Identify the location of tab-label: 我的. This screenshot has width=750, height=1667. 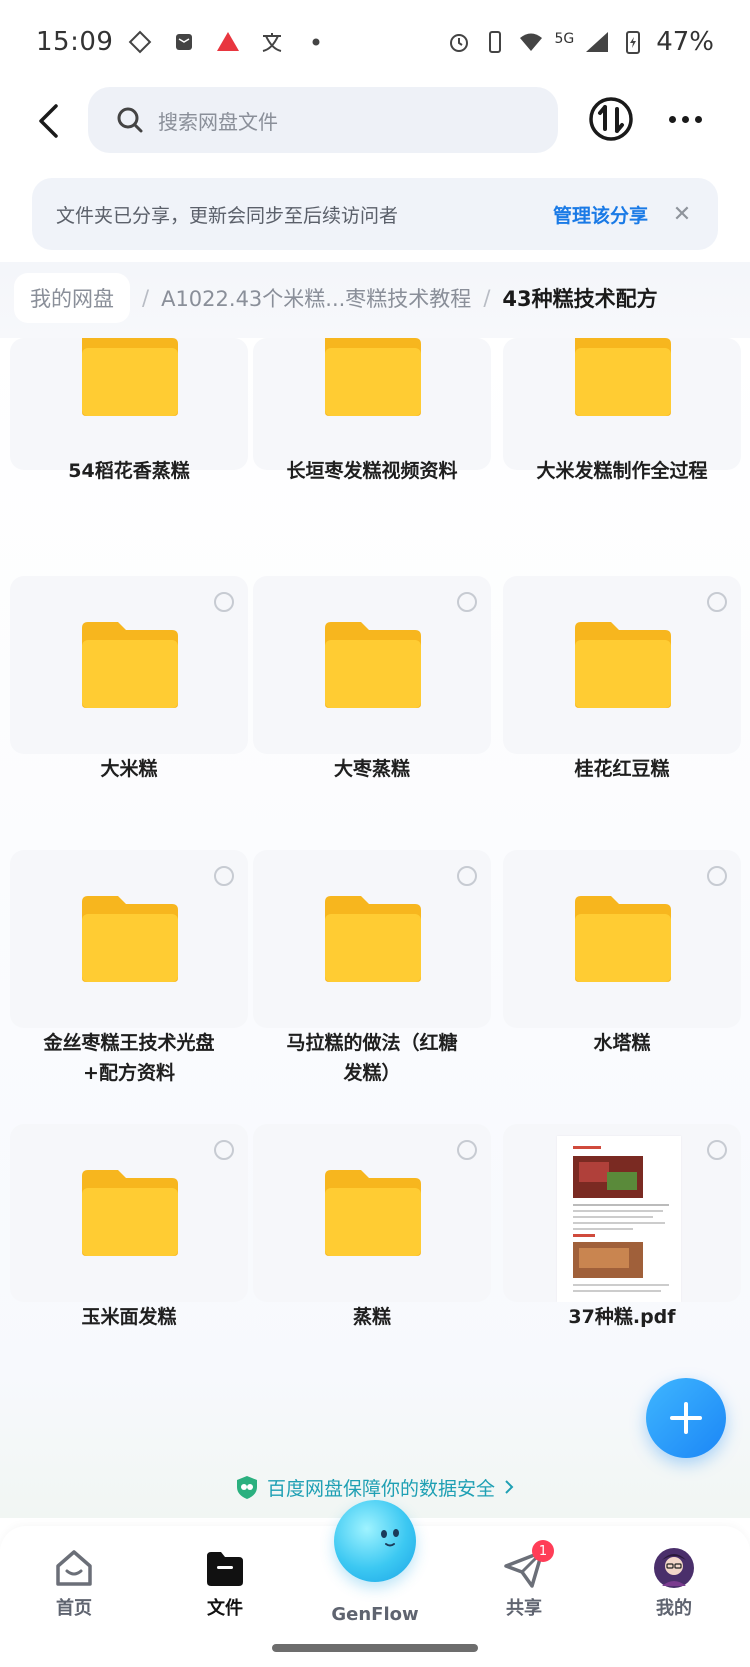
(674, 1608).